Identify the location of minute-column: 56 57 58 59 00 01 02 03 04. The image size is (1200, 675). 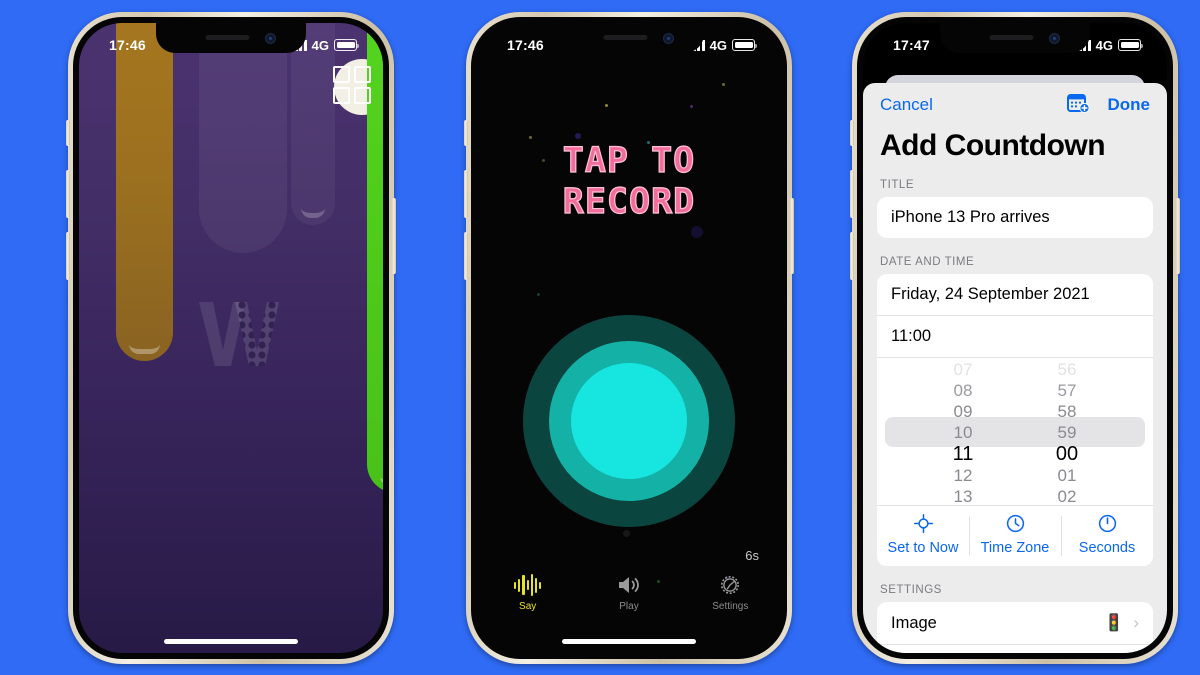
(1067, 431).